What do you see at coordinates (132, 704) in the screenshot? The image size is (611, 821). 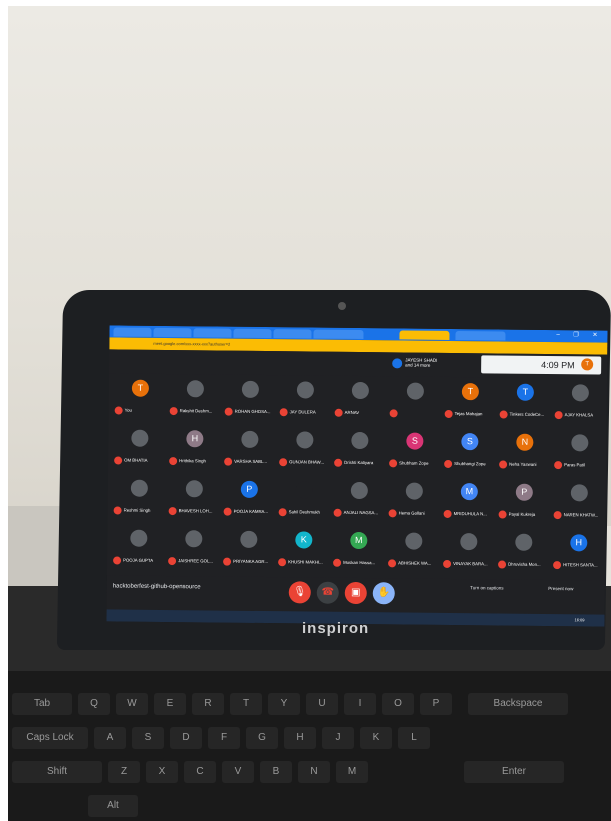 I see `keyboard-key: W` at bounding box center [132, 704].